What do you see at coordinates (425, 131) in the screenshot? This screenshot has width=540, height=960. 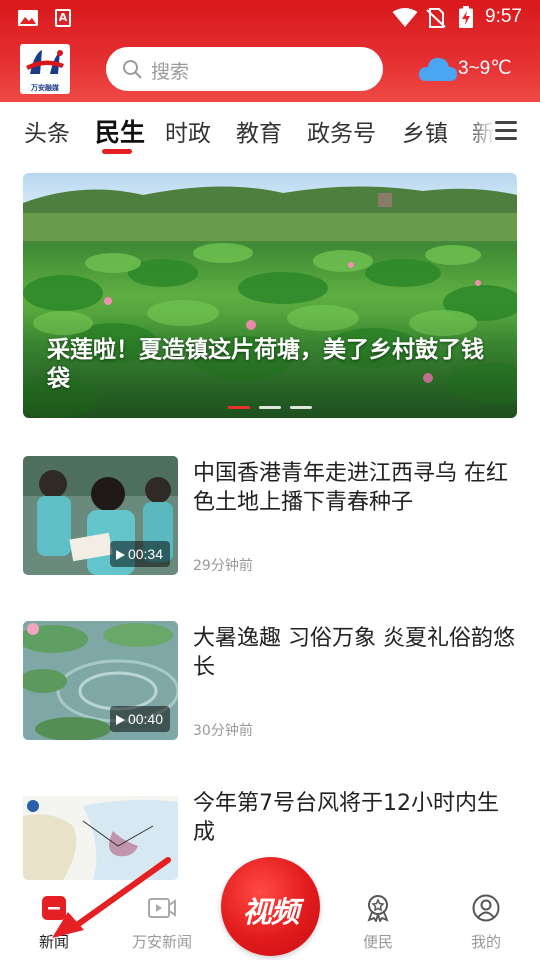 I see `tab-towns: 乡镇` at bounding box center [425, 131].